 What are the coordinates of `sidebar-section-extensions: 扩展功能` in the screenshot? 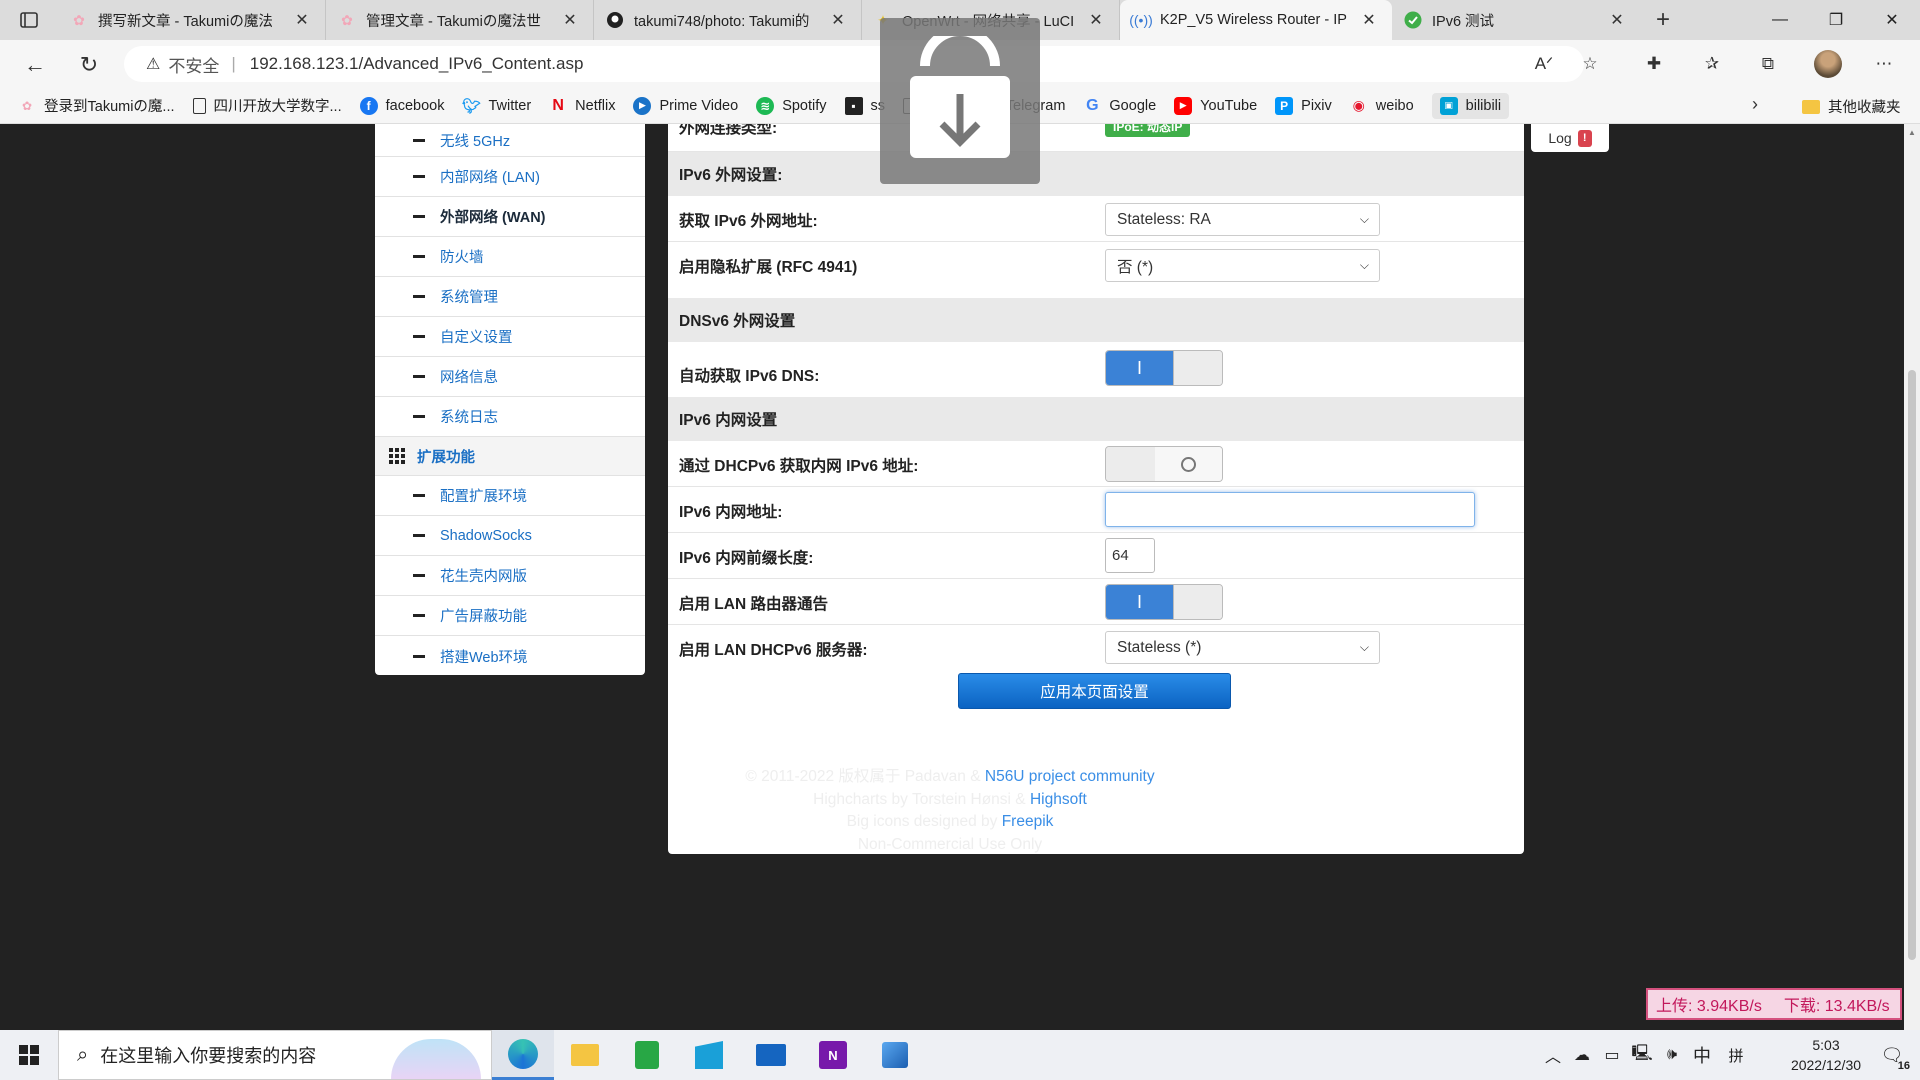 It's located at (510, 456).